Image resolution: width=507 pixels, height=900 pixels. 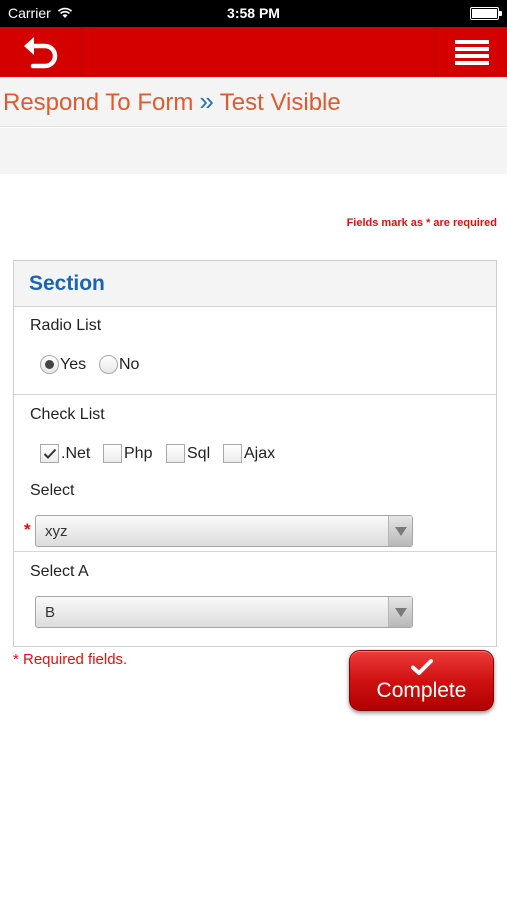 What do you see at coordinates (224, 612) in the screenshot?
I see `select-a-dropdown: B` at bounding box center [224, 612].